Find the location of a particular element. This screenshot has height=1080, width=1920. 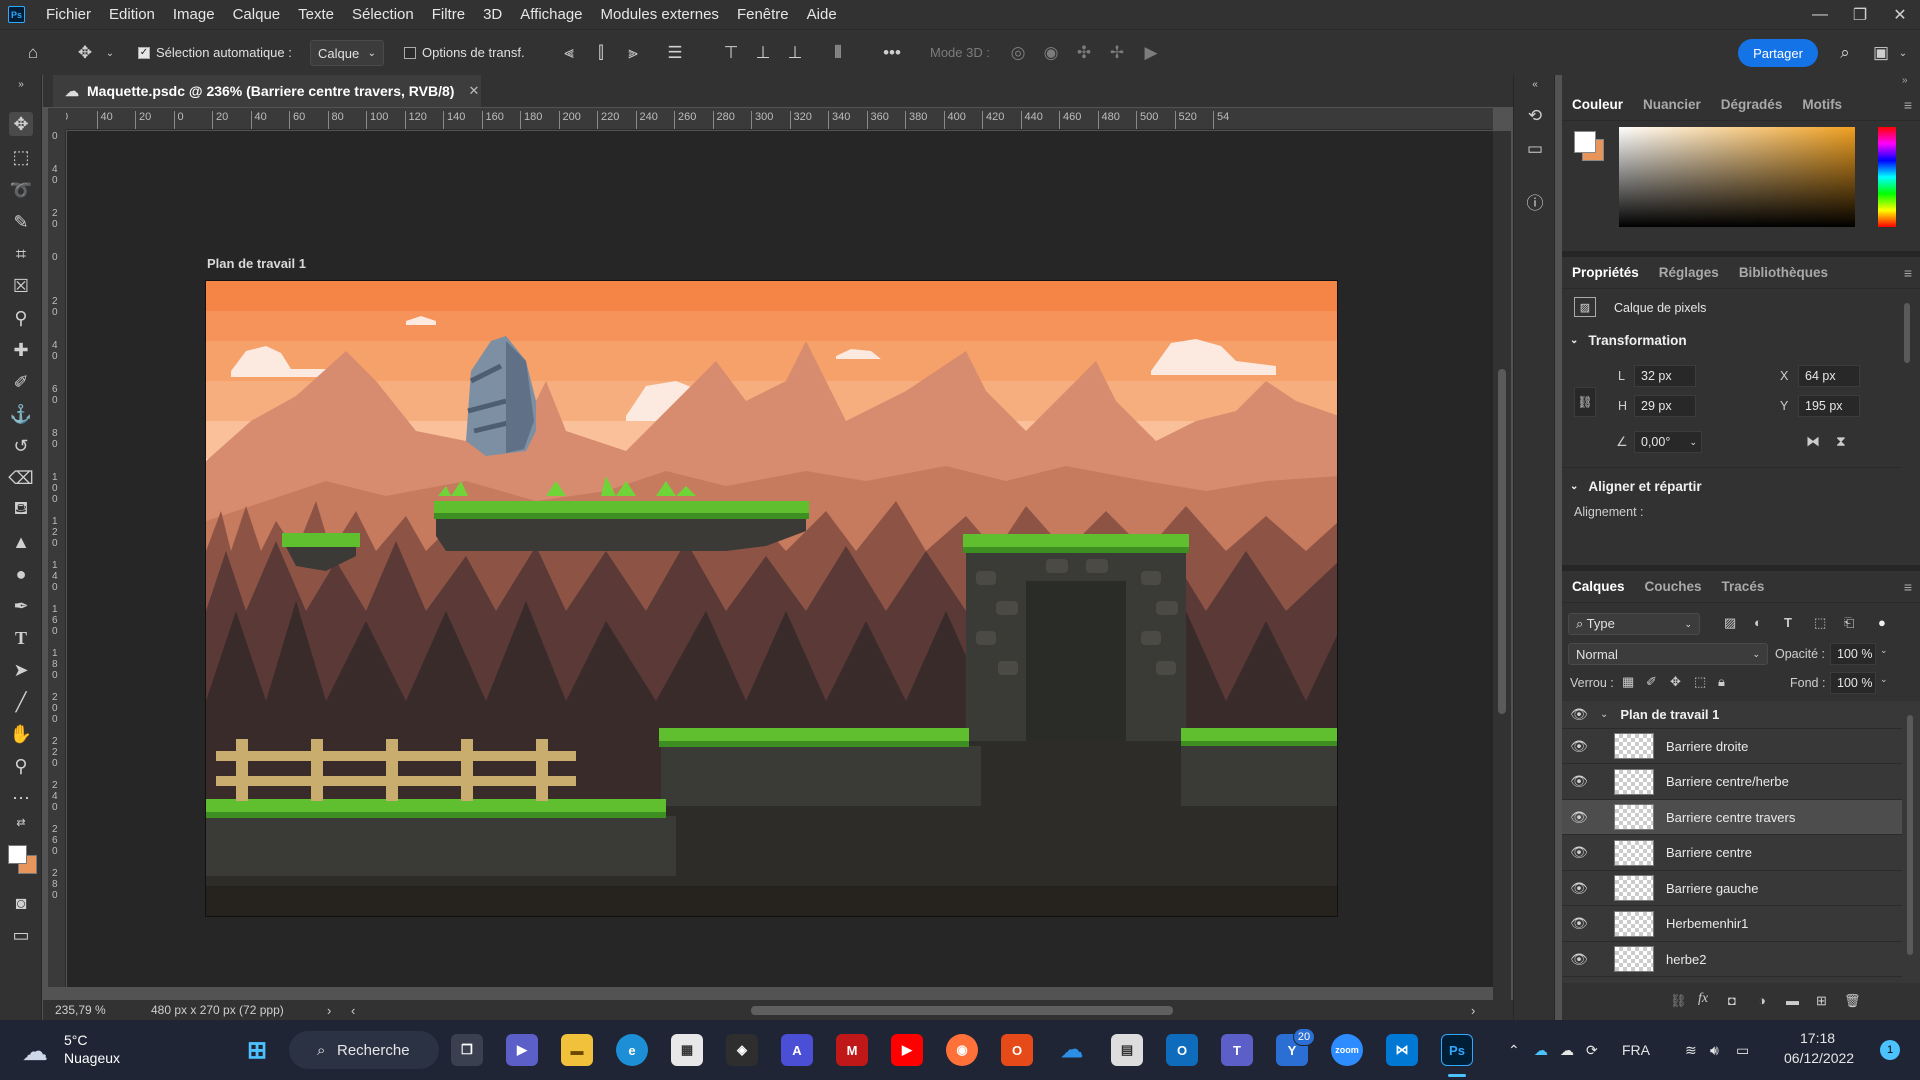

more-tools-icon: ⋯ is located at coordinates (21, 798).